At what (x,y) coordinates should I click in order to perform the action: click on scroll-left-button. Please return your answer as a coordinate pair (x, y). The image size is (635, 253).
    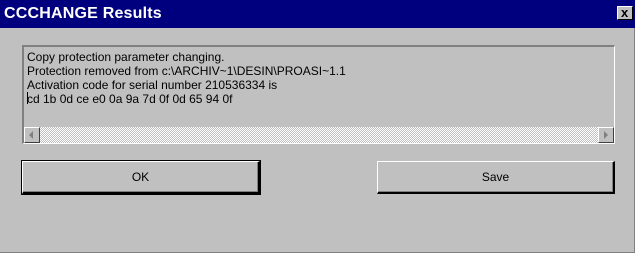
    Looking at the image, I should click on (32, 135).